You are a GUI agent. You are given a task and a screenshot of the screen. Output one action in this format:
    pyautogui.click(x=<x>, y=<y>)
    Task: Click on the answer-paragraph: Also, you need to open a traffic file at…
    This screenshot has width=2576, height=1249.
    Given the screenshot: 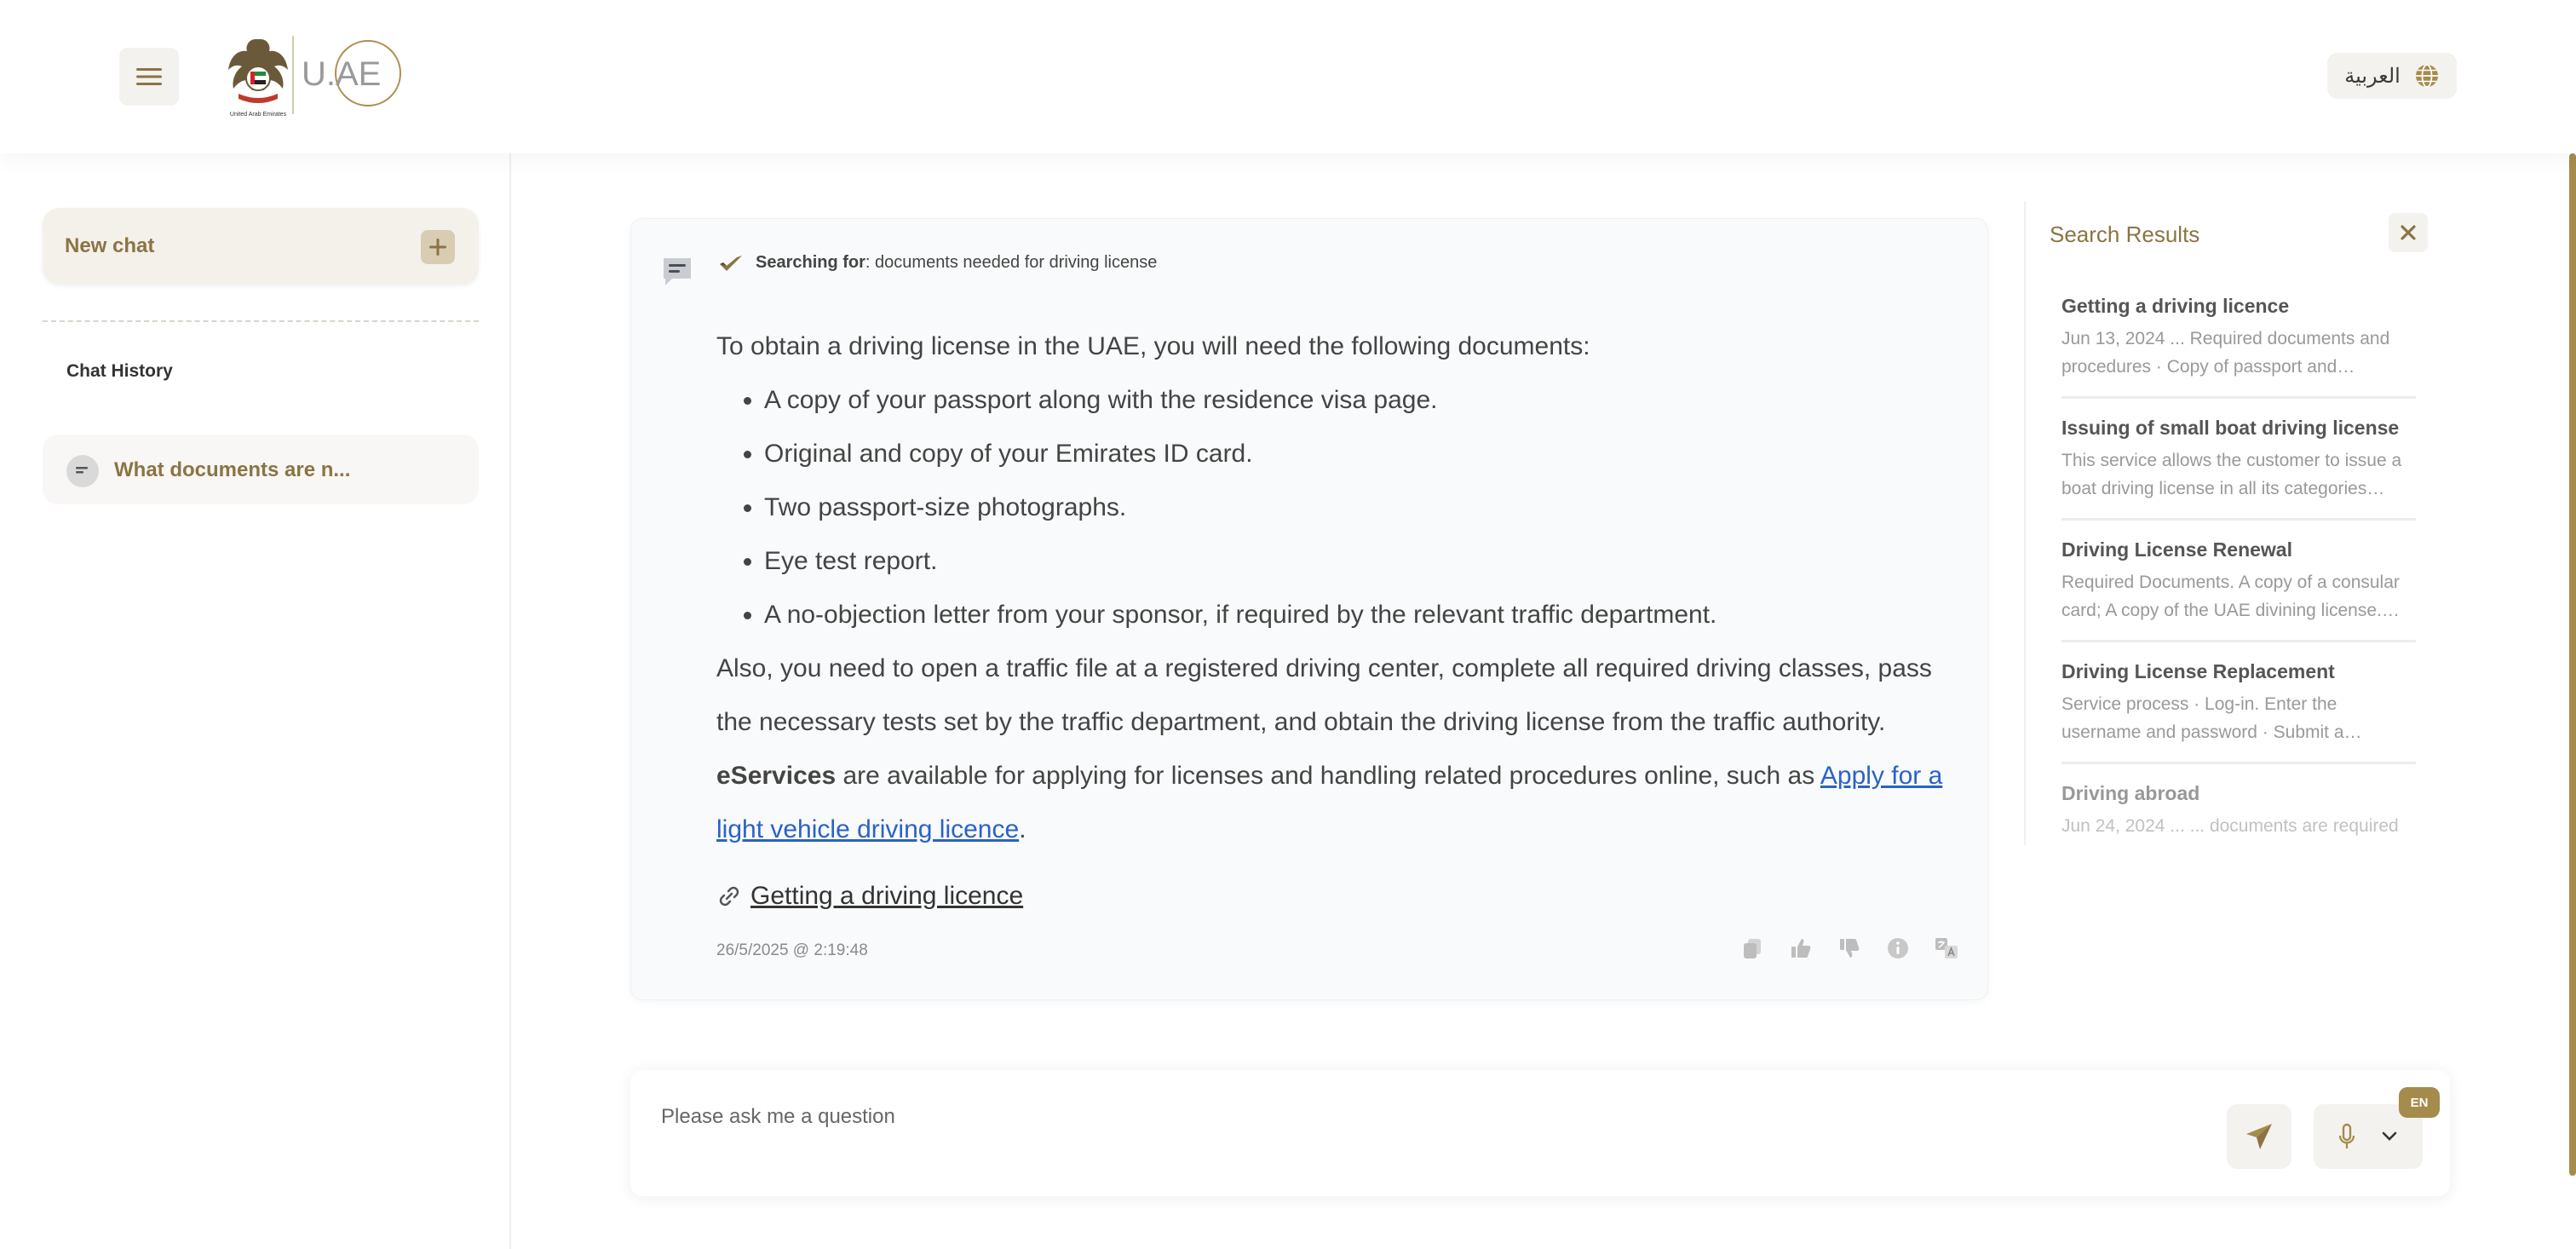 What is the action you would take?
    pyautogui.click(x=1342, y=749)
    